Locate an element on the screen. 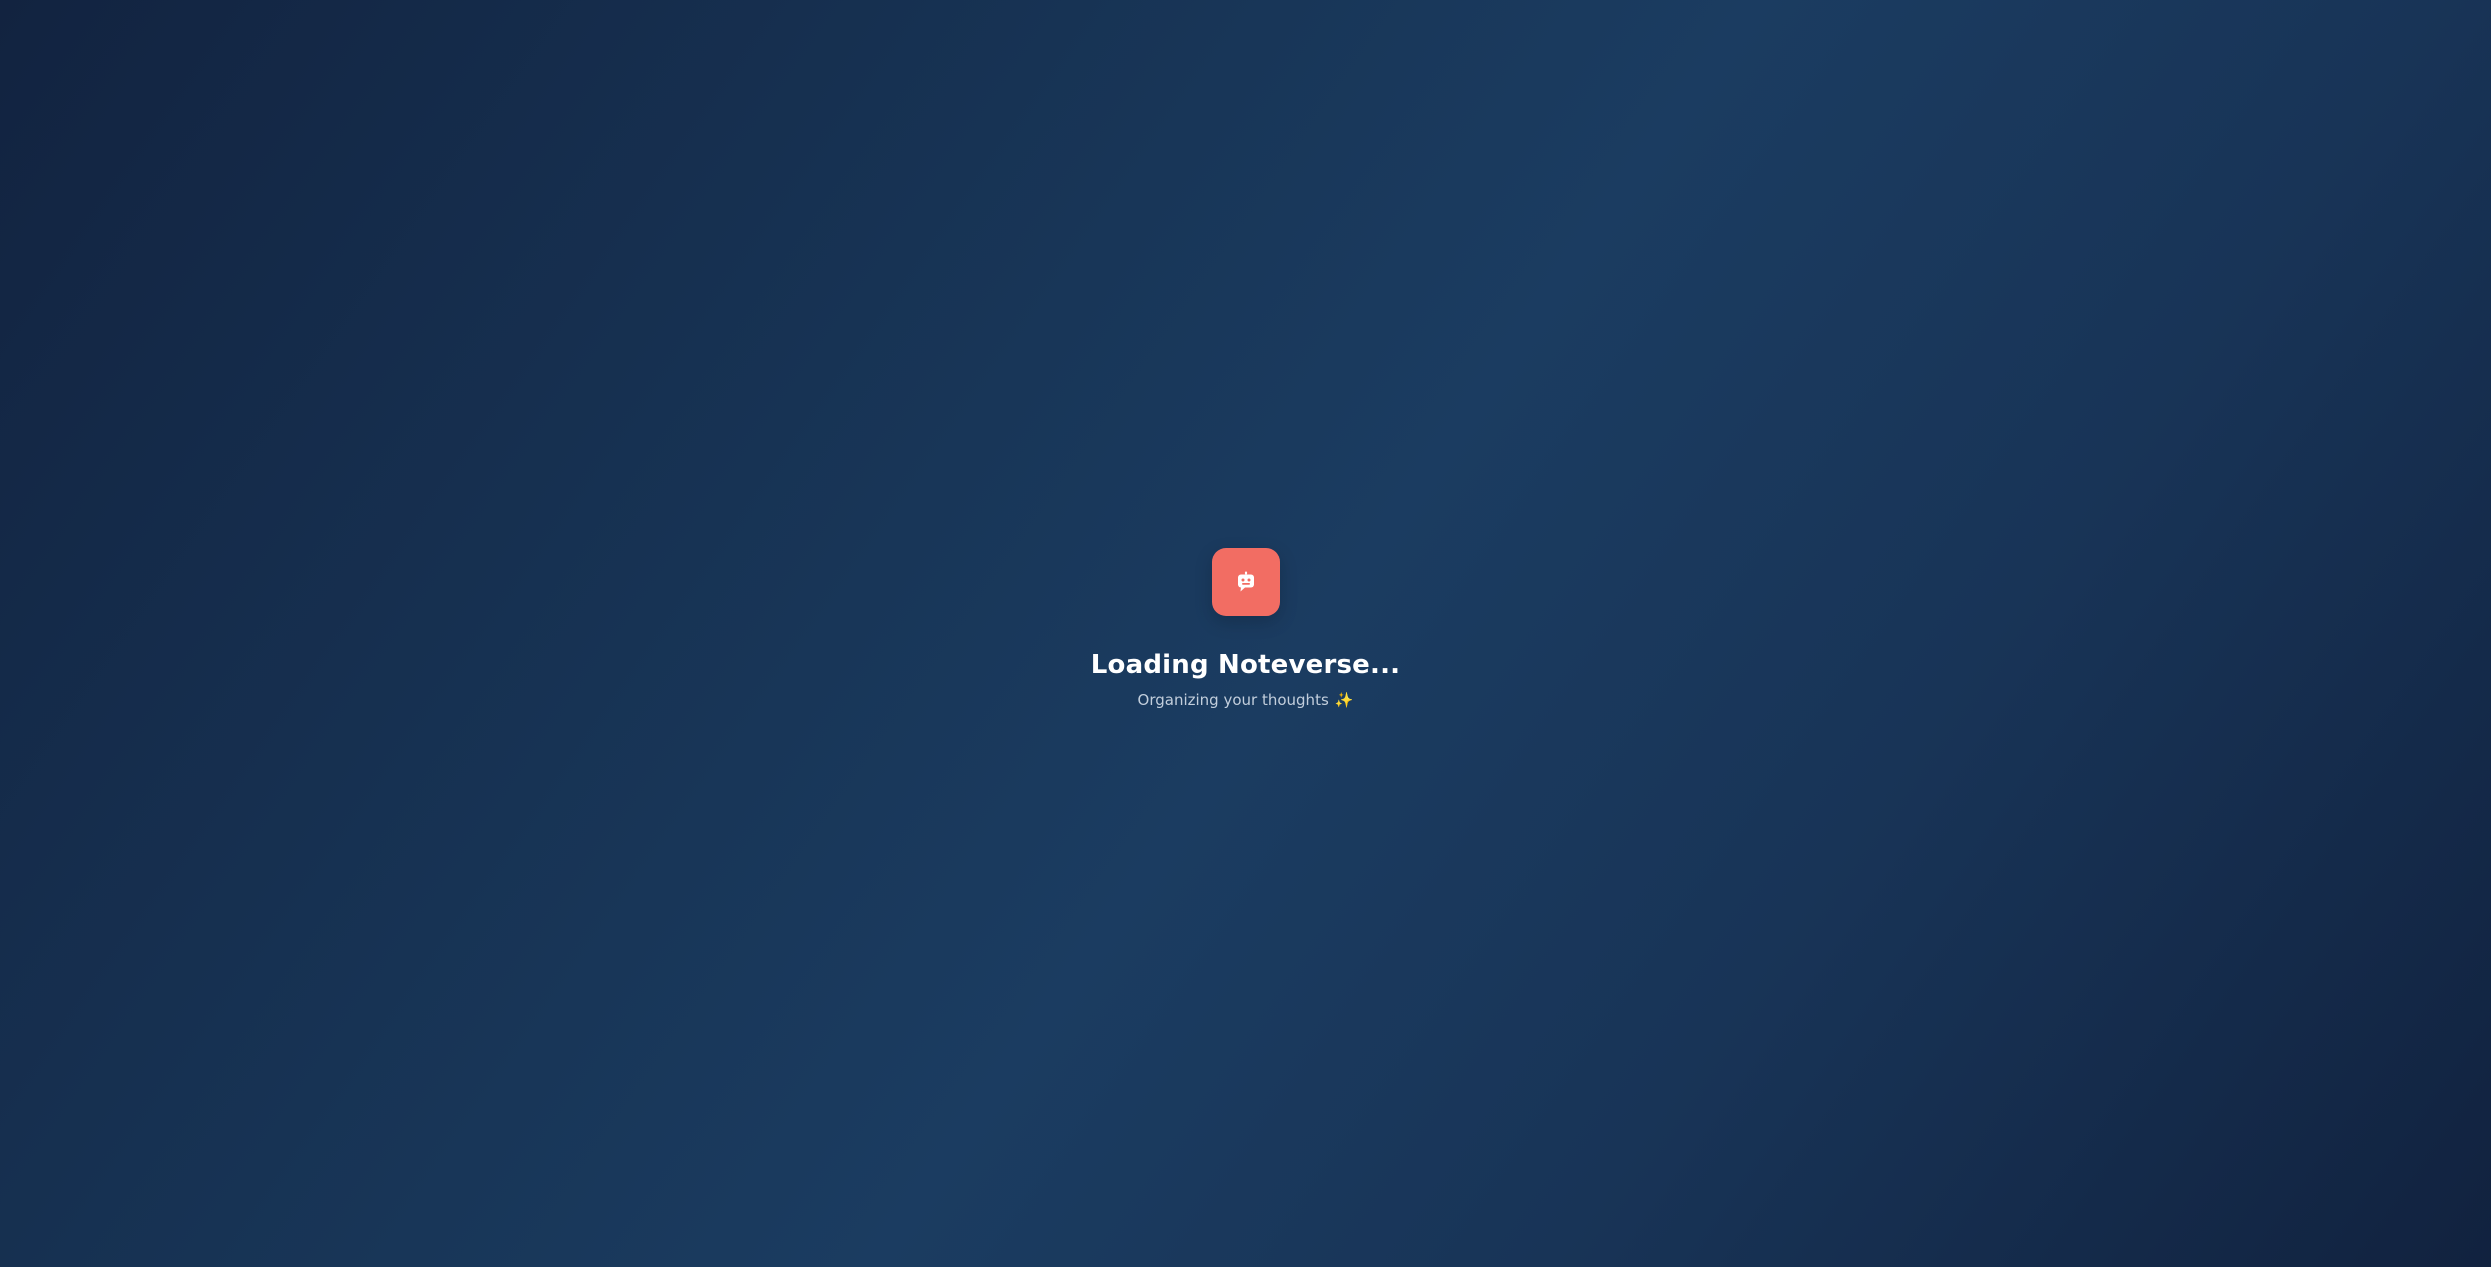 The height and width of the screenshot is (1267, 2491). loading-subtitle: Organizing your thoughts ✨ is located at coordinates (1246, 700).